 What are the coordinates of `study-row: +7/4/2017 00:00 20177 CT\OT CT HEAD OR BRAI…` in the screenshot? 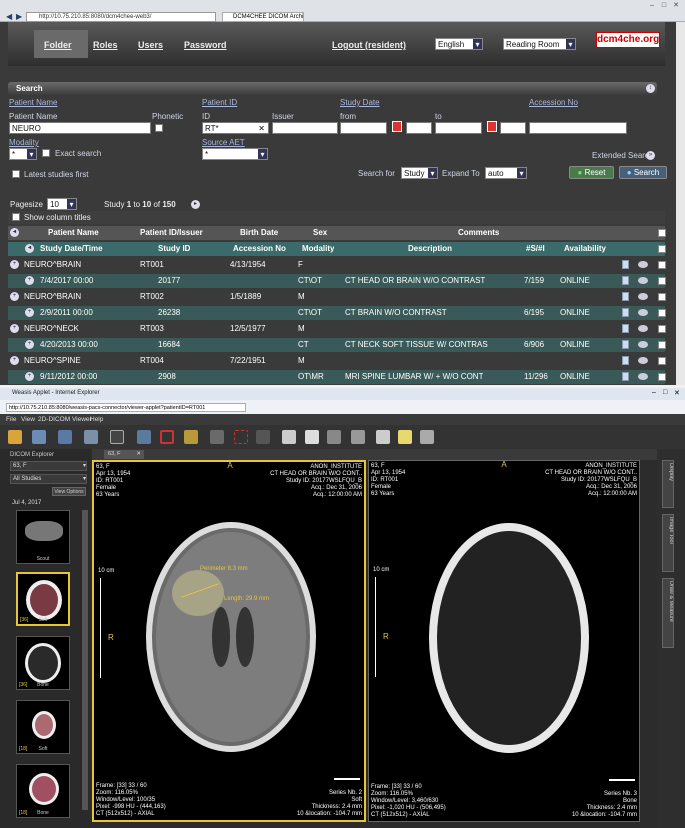 It's located at (337, 281).